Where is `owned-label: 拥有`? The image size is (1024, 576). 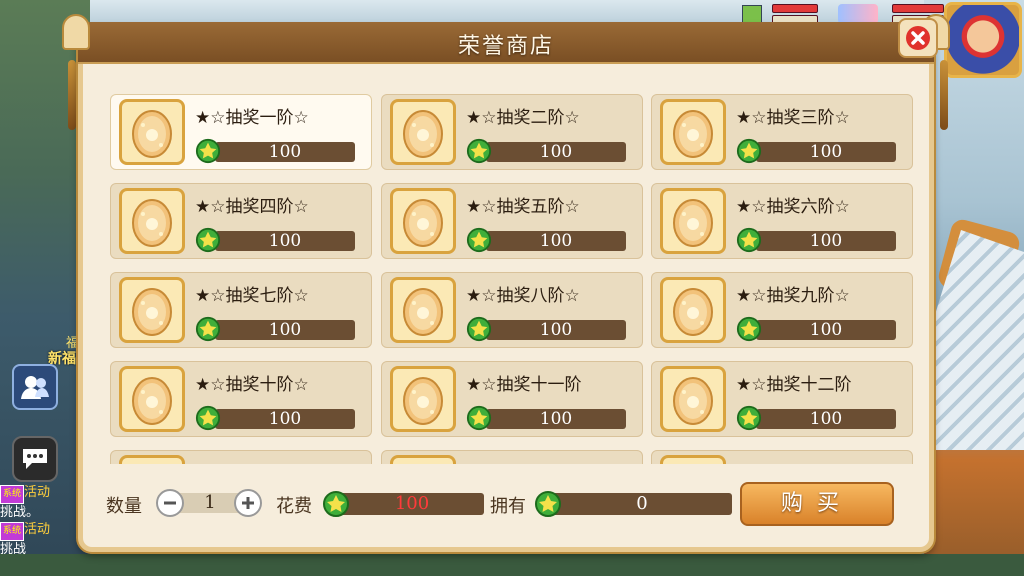
owned-label: 拥有 is located at coordinates (508, 506).